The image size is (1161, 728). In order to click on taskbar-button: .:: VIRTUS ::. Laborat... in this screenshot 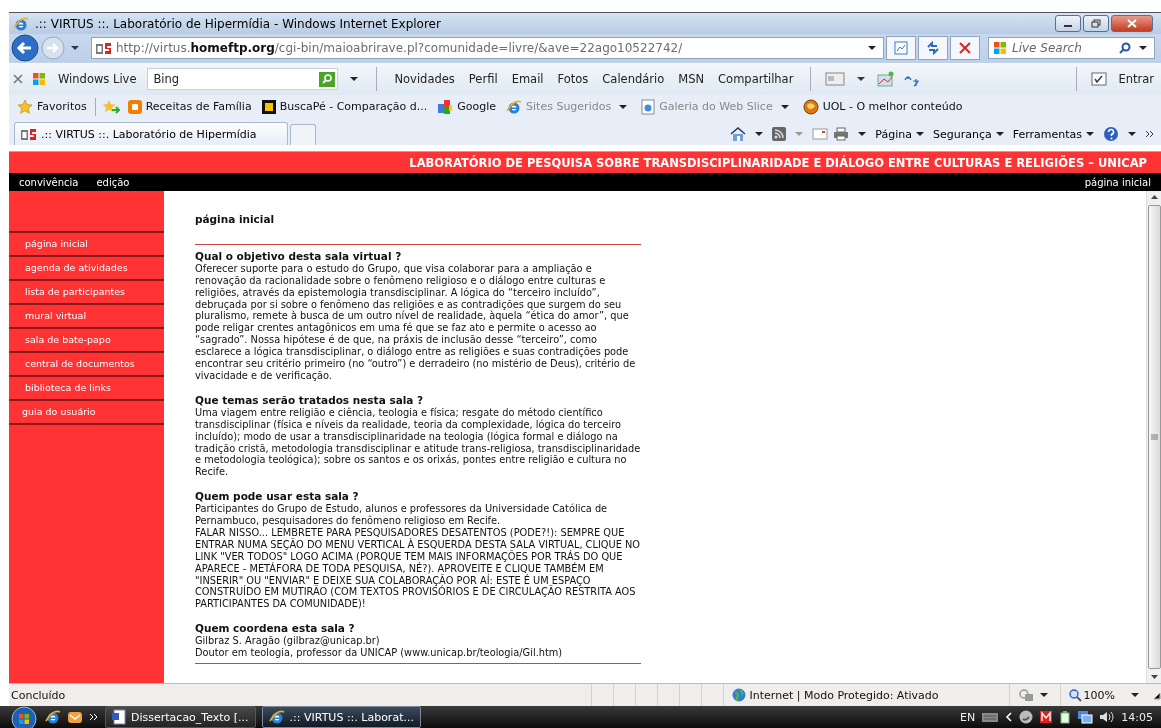, I will do `click(341, 717)`.